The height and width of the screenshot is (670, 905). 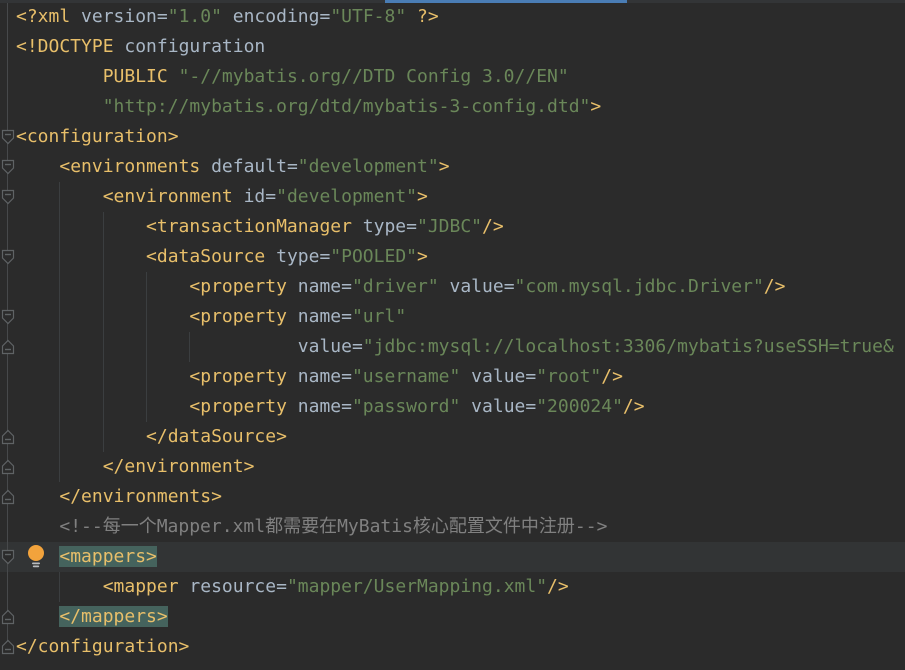 What do you see at coordinates (270, 16) in the screenshot?
I see `token-attr: encoding` at bounding box center [270, 16].